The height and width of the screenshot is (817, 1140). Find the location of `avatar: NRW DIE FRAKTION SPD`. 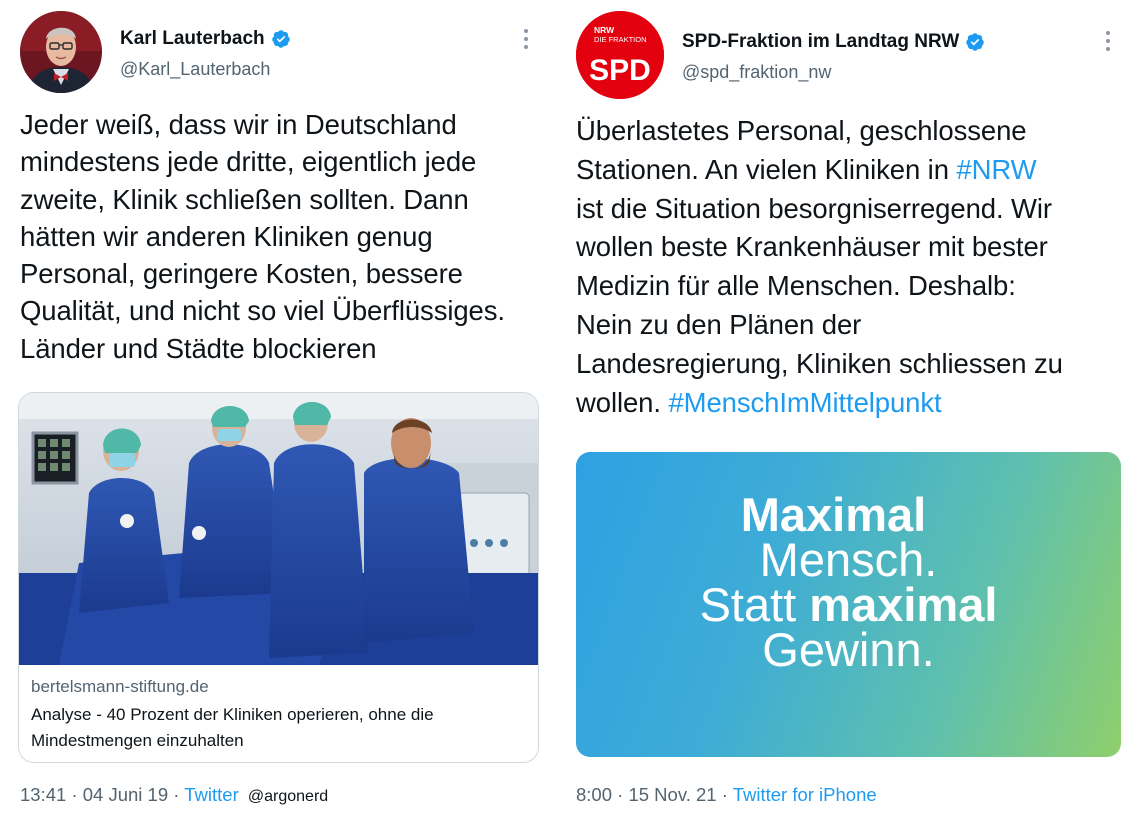

avatar: NRW DIE FRAKTION SPD is located at coordinates (620, 55).